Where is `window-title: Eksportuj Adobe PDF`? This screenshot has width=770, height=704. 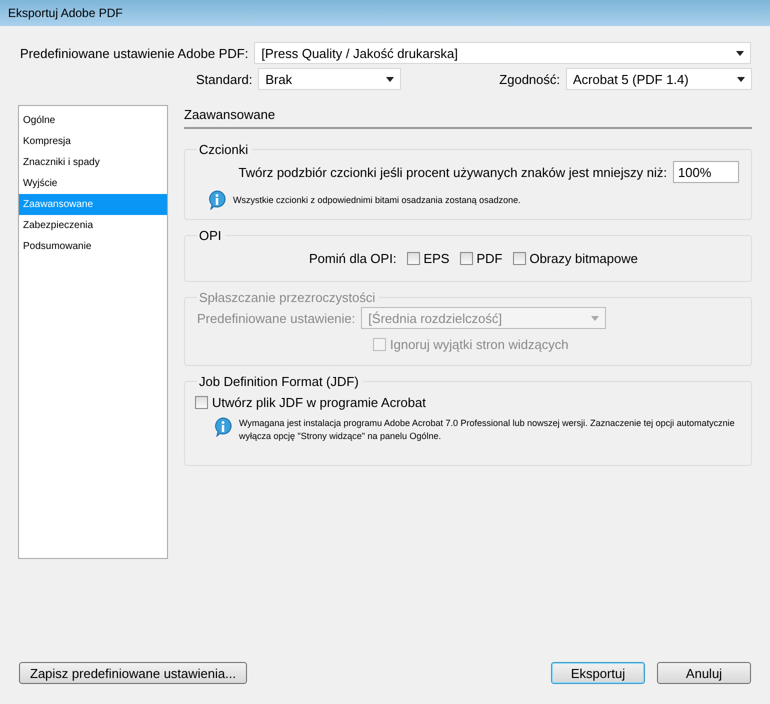
window-title: Eksportuj Adobe PDF is located at coordinates (65, 13).